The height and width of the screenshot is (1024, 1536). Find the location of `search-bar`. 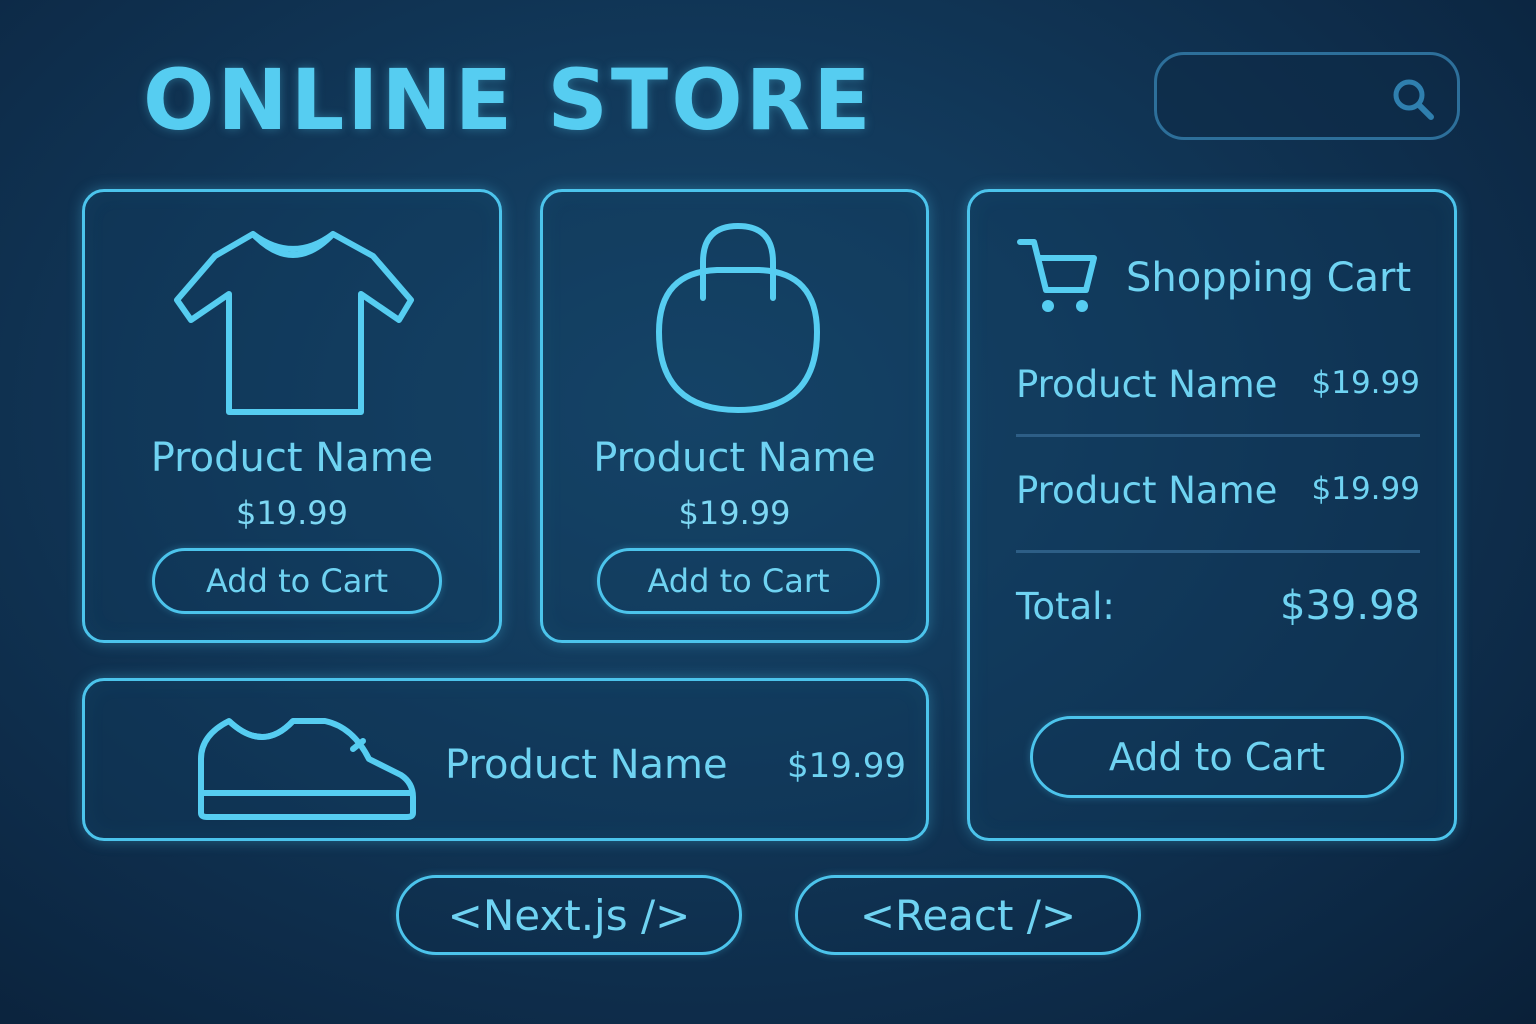

search-bar is located at coordinates (1307, 96).